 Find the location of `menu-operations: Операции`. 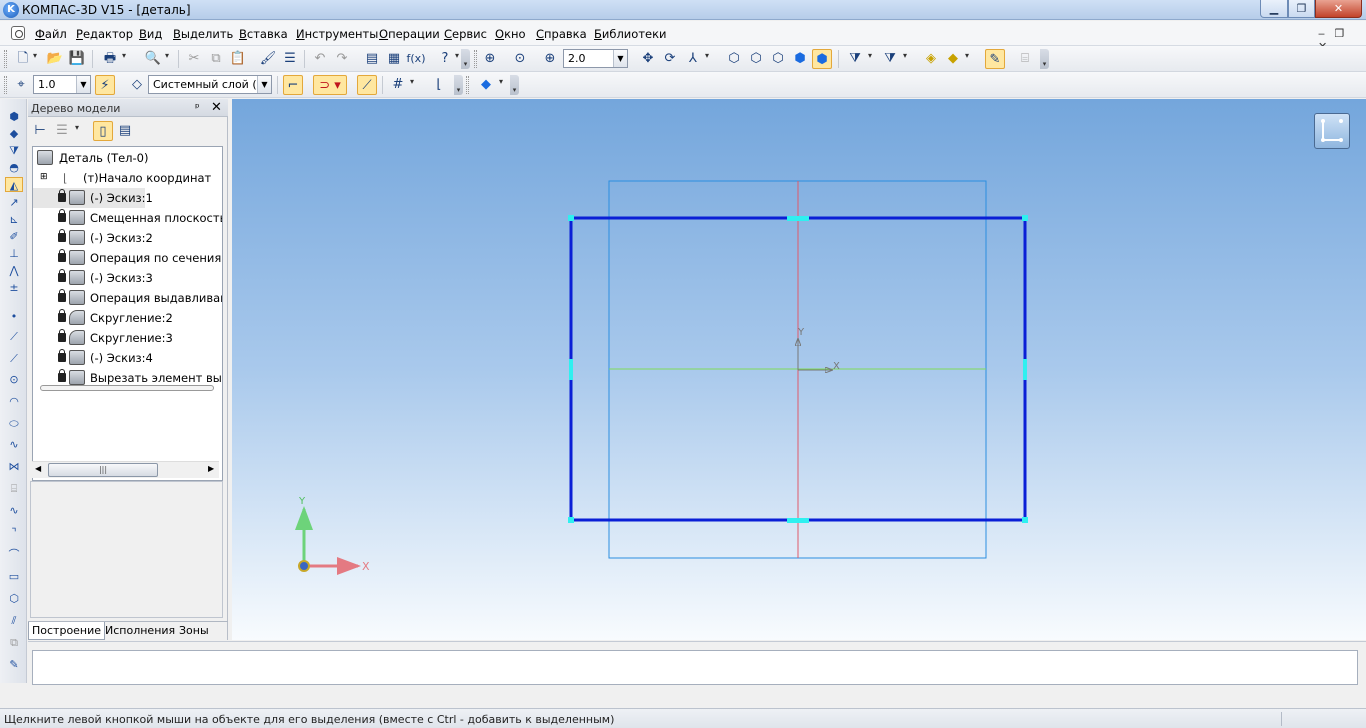

menu-operations: Операции is located at coordinates (409, 34).